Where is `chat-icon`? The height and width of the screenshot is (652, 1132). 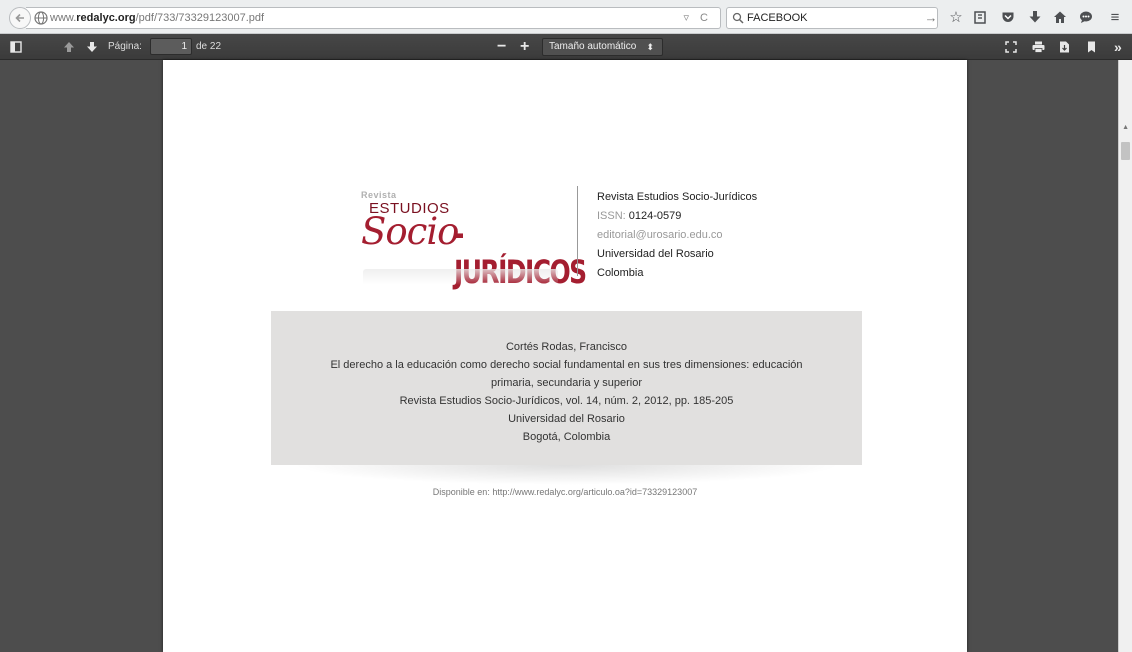 chat-icon is located at coordinates (1086, 17).